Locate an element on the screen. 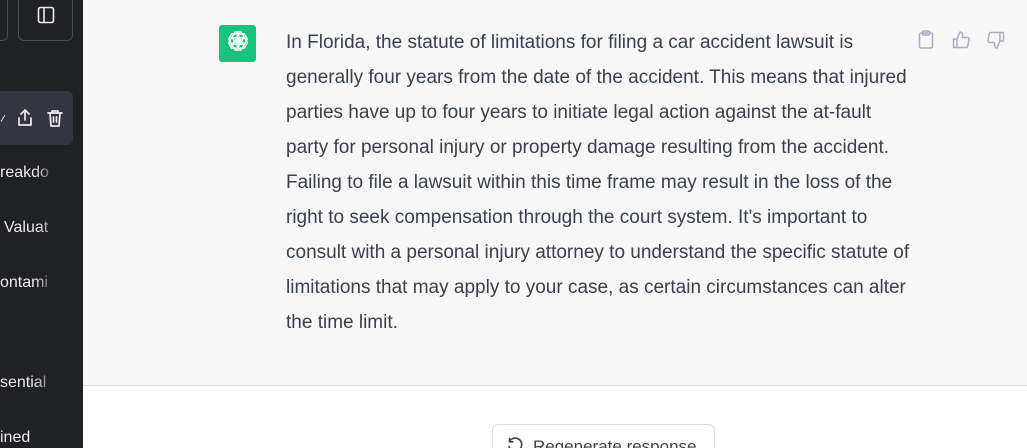 The image size is (1027, 448). chat-actions is located at coordinates (33, 118).